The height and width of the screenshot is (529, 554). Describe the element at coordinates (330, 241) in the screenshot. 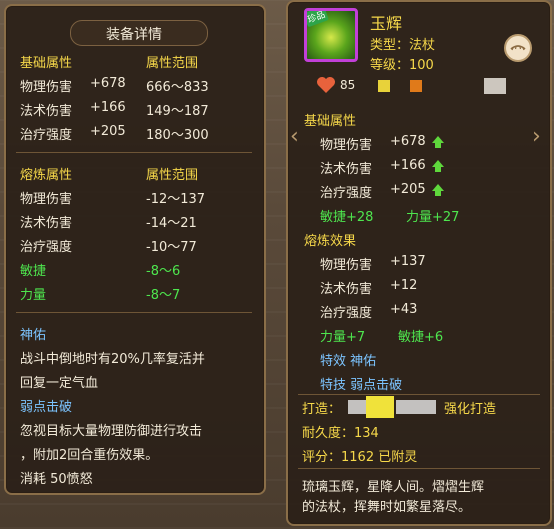

I see `refine-effect-header: 熔炼效果` at that location.